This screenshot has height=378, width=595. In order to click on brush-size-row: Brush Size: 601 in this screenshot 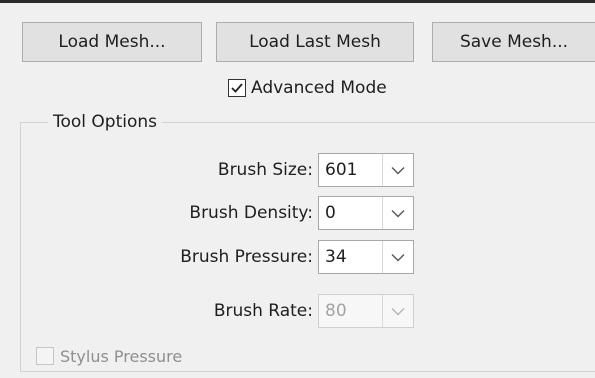, I will do `click(297, 170)`.